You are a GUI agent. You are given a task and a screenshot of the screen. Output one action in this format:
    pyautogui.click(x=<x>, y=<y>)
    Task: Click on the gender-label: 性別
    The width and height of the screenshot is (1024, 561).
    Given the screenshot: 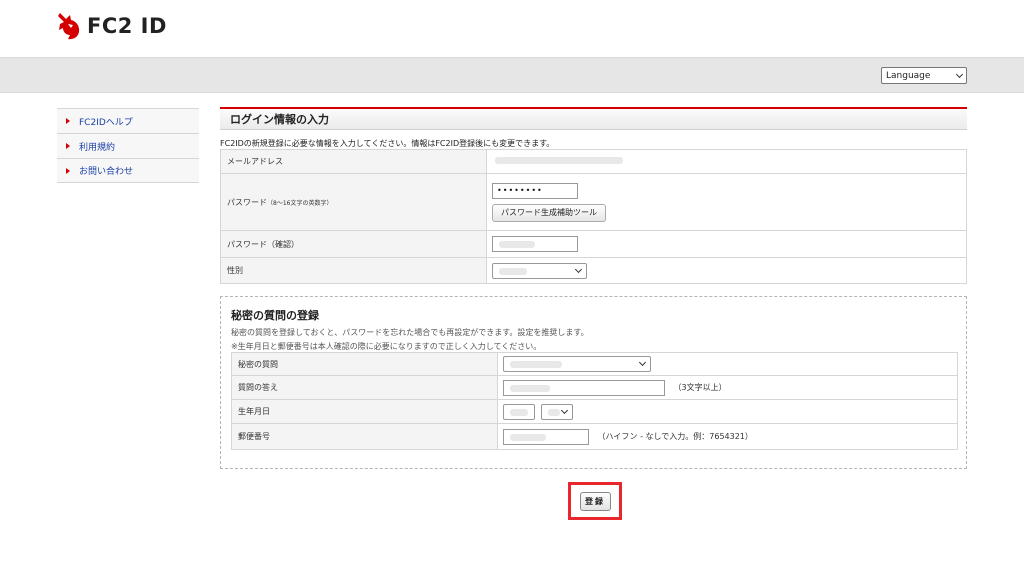 What is the action you would take?
    pyautogui.click(x=353, y=270)
    